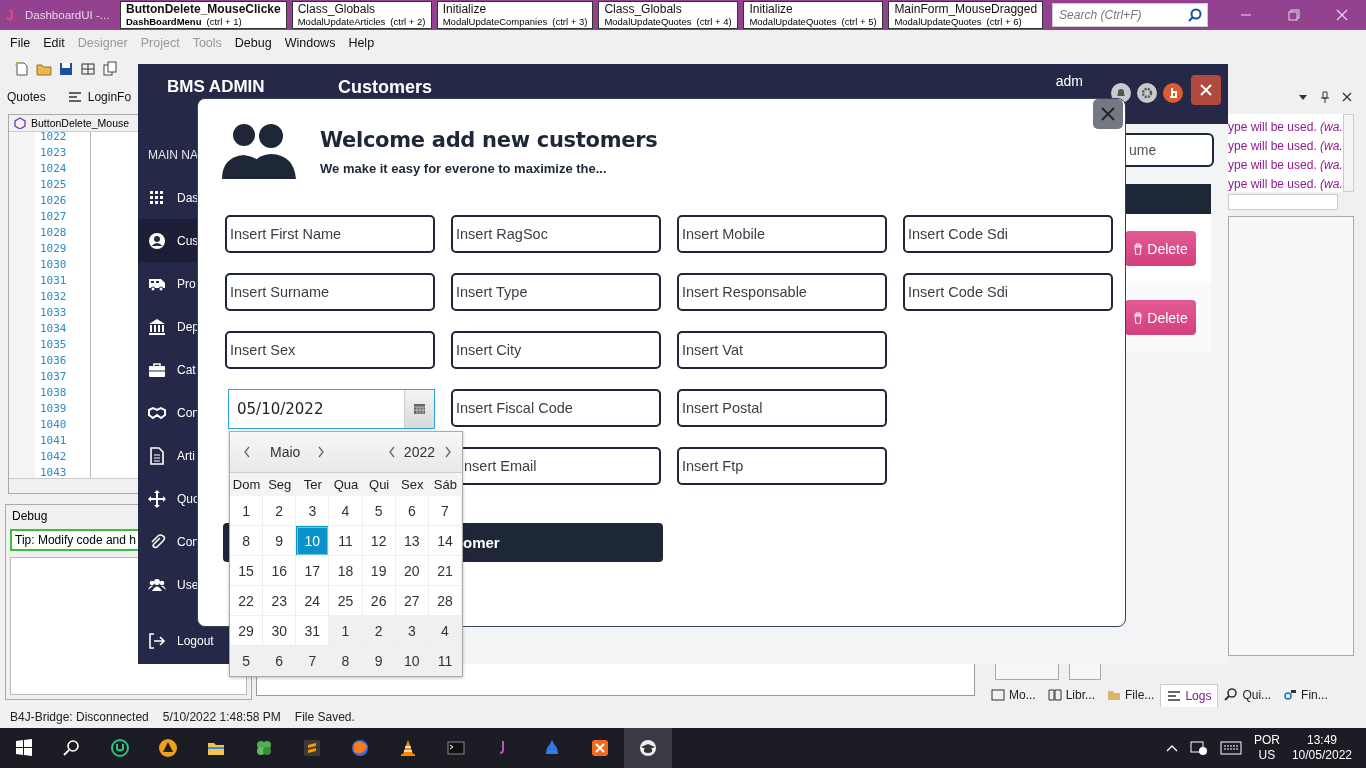 The height and width of the screenshot is (768, 1366). What do you see at coordinates (54, 185) in the screenshot?
I see `line-number: 1025` at bounding box center [54, 185].